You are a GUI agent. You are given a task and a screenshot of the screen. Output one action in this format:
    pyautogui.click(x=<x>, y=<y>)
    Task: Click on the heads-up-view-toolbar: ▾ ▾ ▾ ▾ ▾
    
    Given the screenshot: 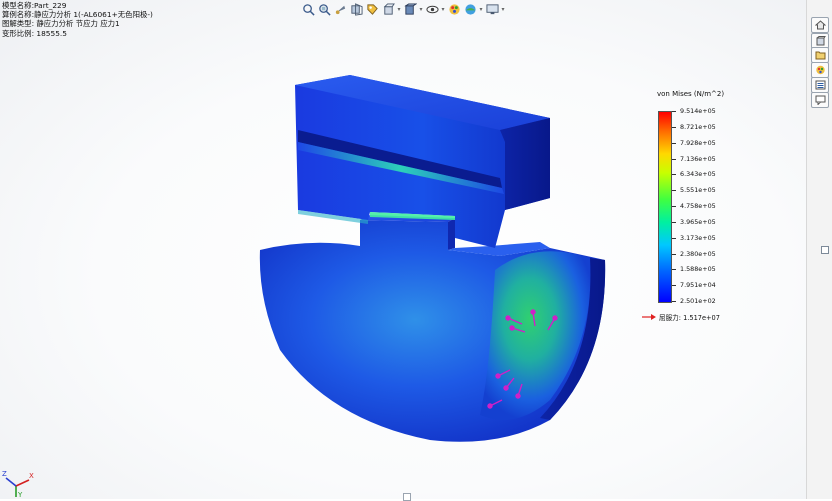 What is the action you would take?
    pyautogui.click(x=403, y=9)
    